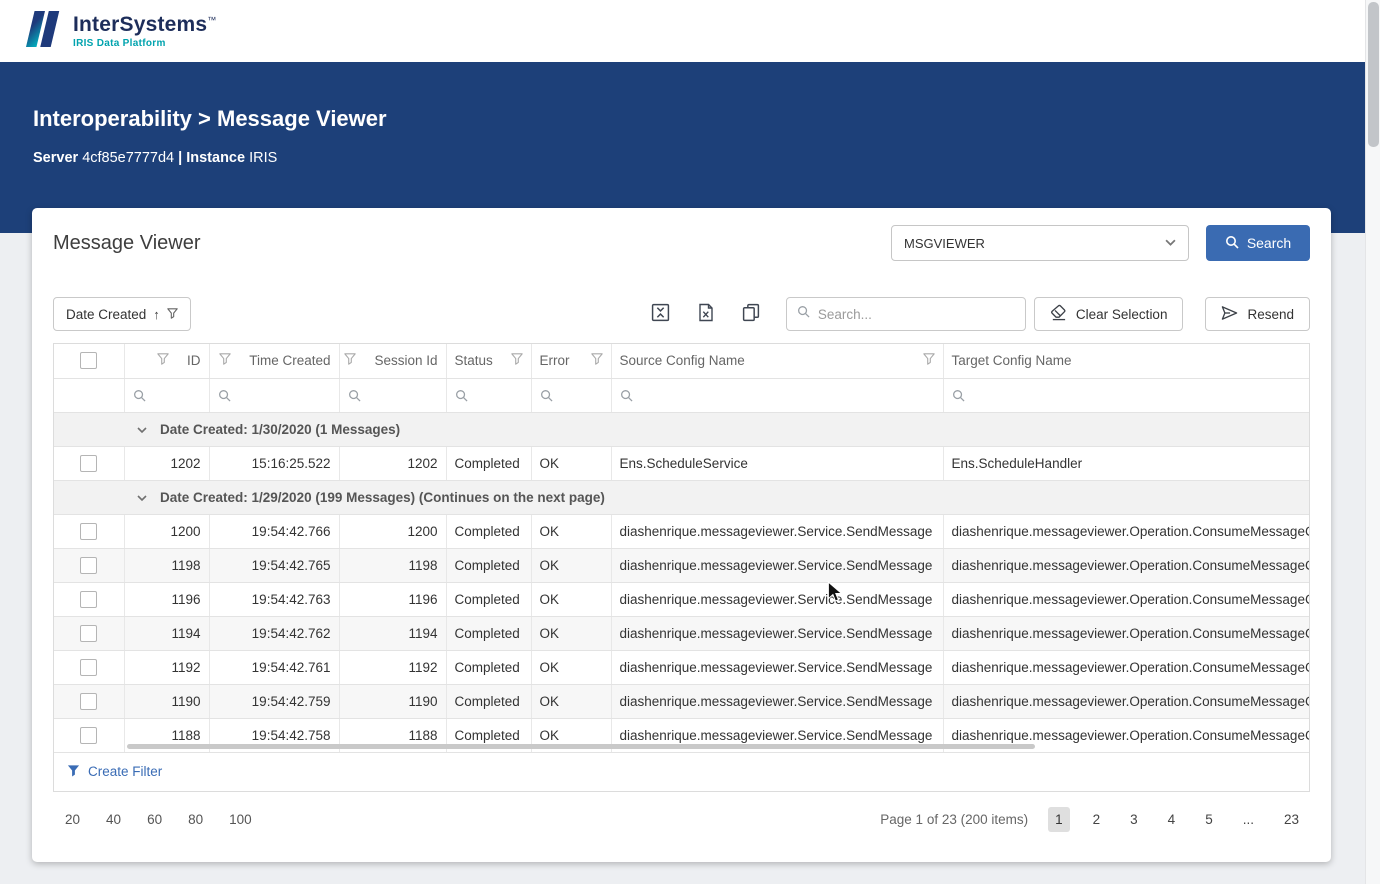 This screenshot has width=1380, height=884. I want to click on grid-toolbar-icons, so click(705, 314).